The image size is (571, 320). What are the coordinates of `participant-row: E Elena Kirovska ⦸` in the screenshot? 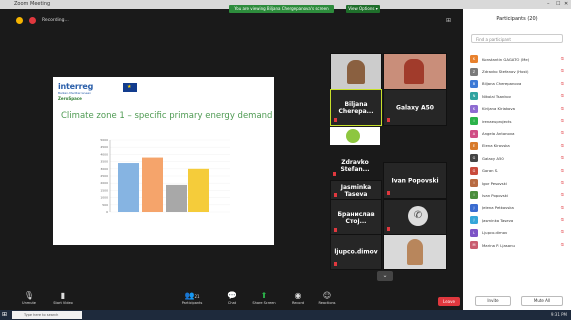 It's located at (519, 146).